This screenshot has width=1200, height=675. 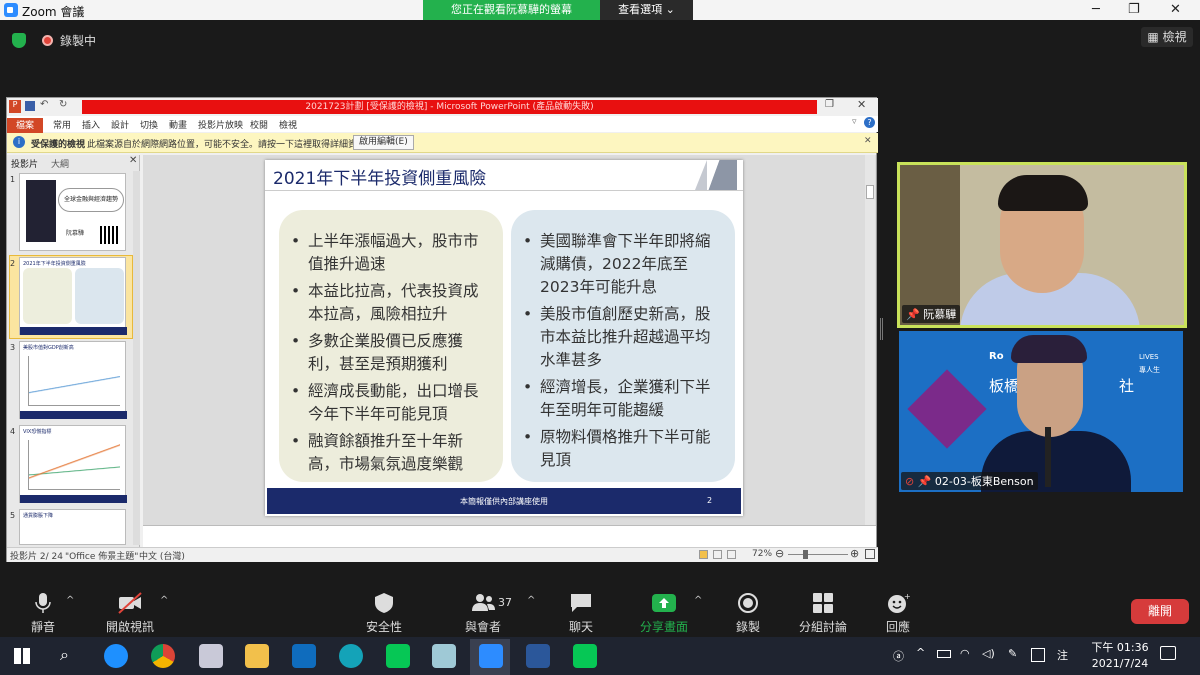 What do you see at coordinates (818, 554) in the screenshot?
I see `zoom-slider` at bounding box center [818, 554].